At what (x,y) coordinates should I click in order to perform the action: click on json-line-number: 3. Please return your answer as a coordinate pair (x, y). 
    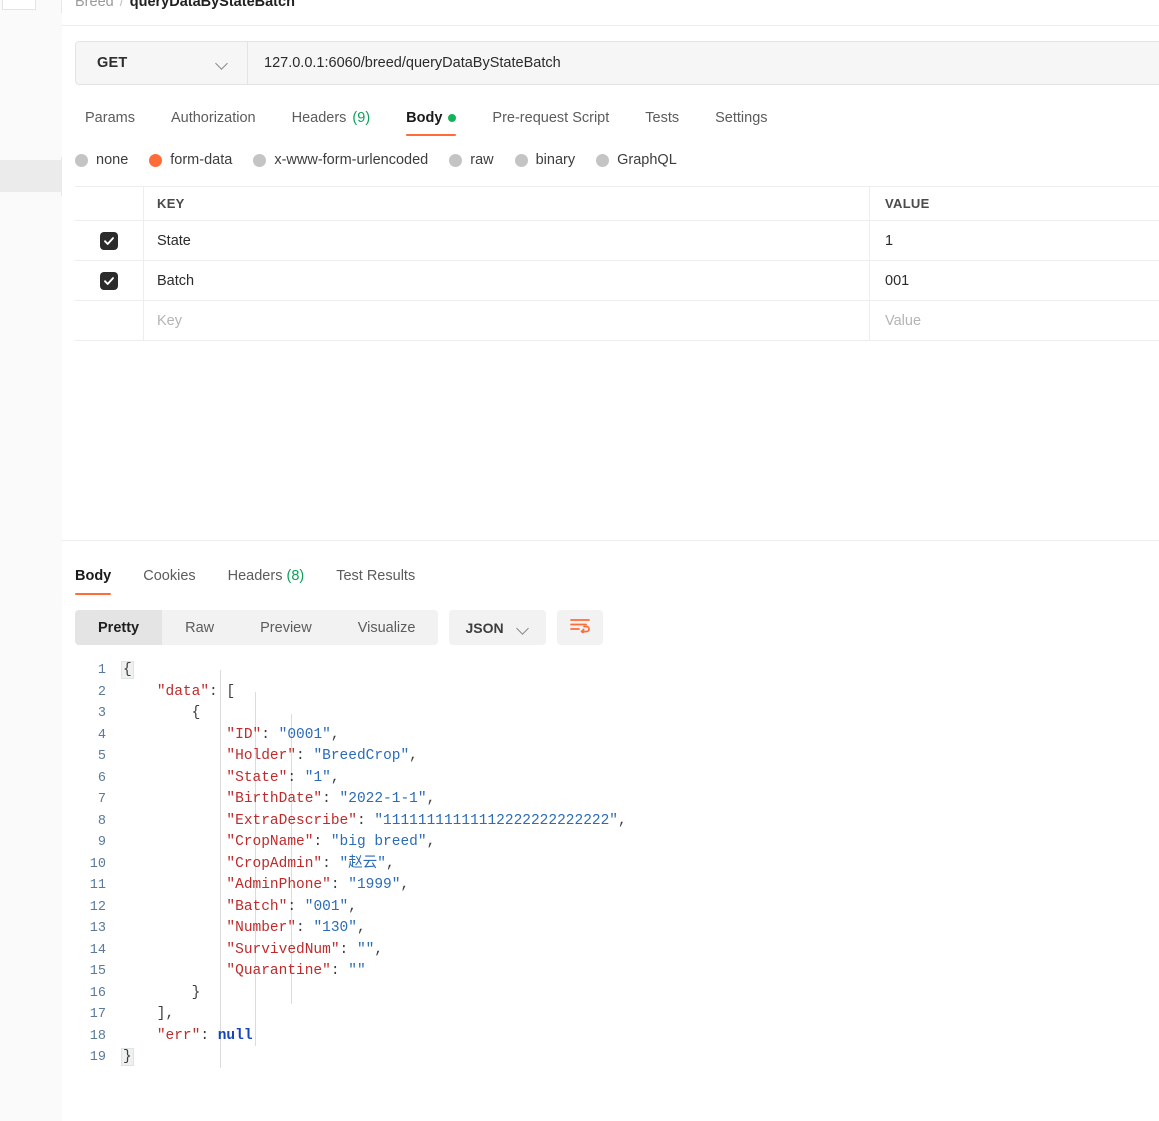
    Looking at the image, I should click on (101, 713).